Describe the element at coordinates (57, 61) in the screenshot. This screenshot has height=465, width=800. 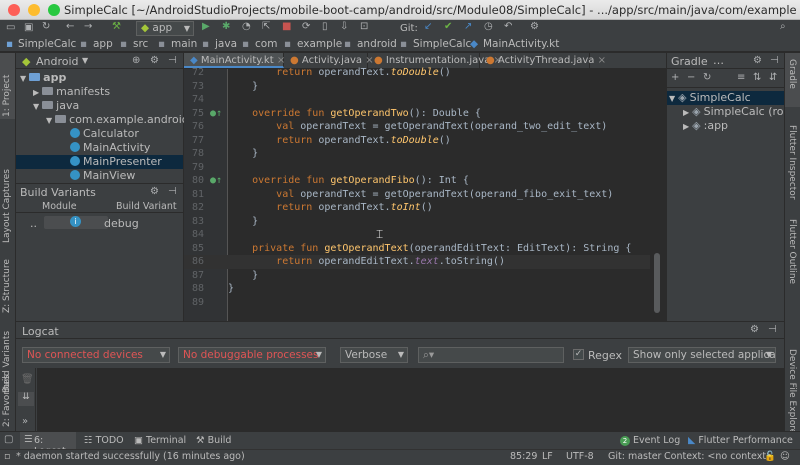
I see `project-view-selector: Android` at that location.